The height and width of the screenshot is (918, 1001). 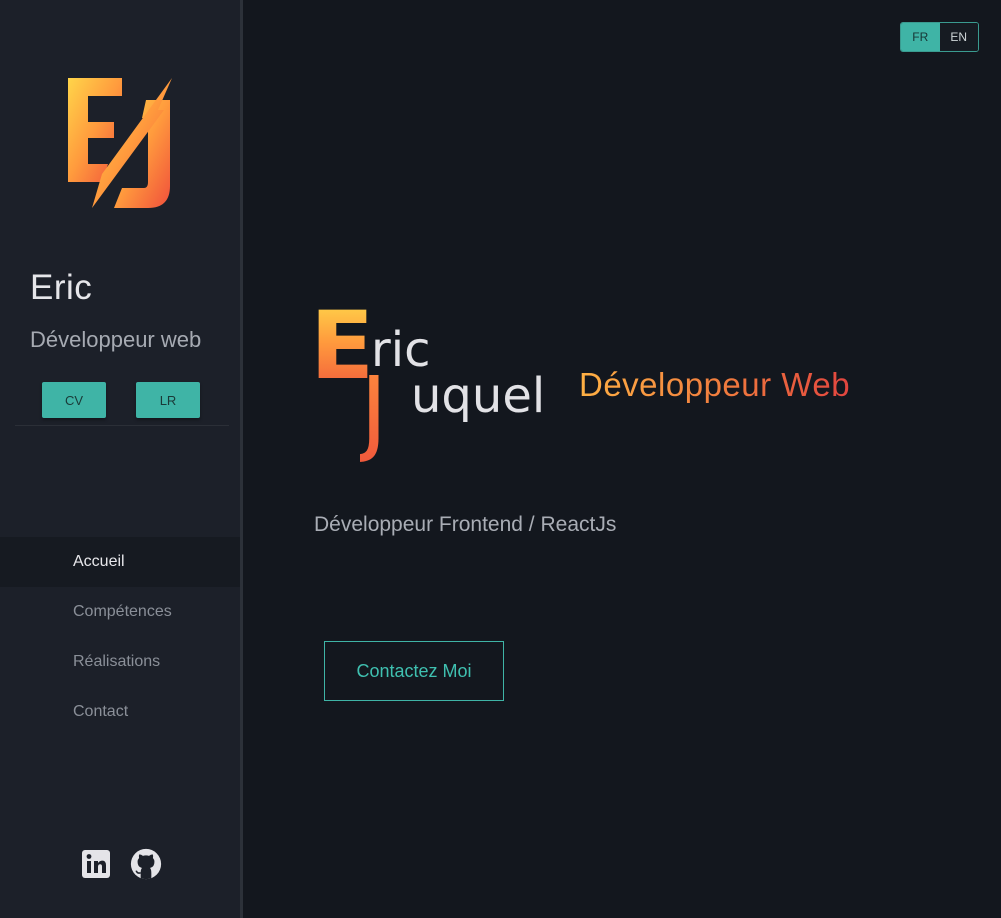 I want to click on lr-button: LR, so click(x=168, y=400).